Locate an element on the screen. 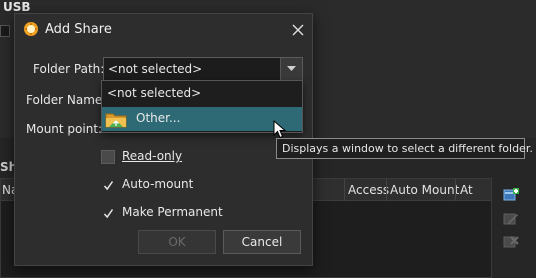  dropdown-option-not-selected: <not selected> is located at coordinates (202, 94).